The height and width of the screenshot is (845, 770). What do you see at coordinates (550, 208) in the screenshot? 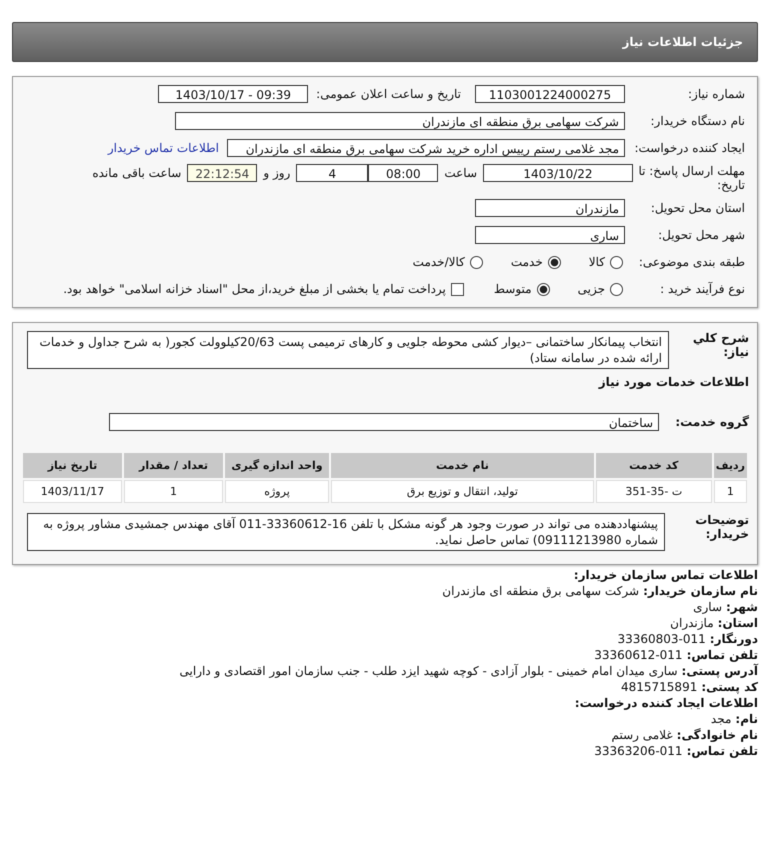
I see `province-field: مازندران` at bounding box center [550, 208].